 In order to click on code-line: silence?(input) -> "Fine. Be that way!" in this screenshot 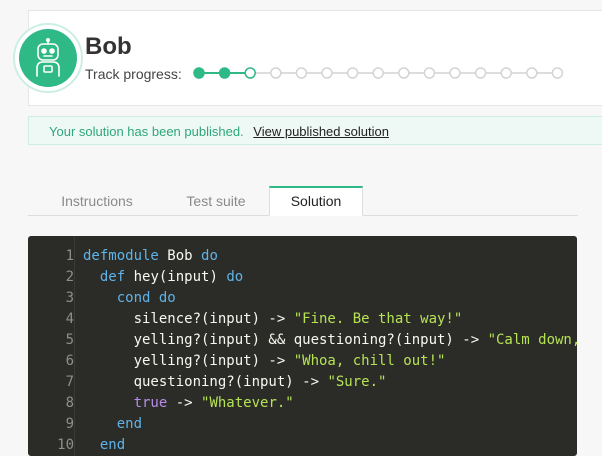, I will do `click(330, 319)`.